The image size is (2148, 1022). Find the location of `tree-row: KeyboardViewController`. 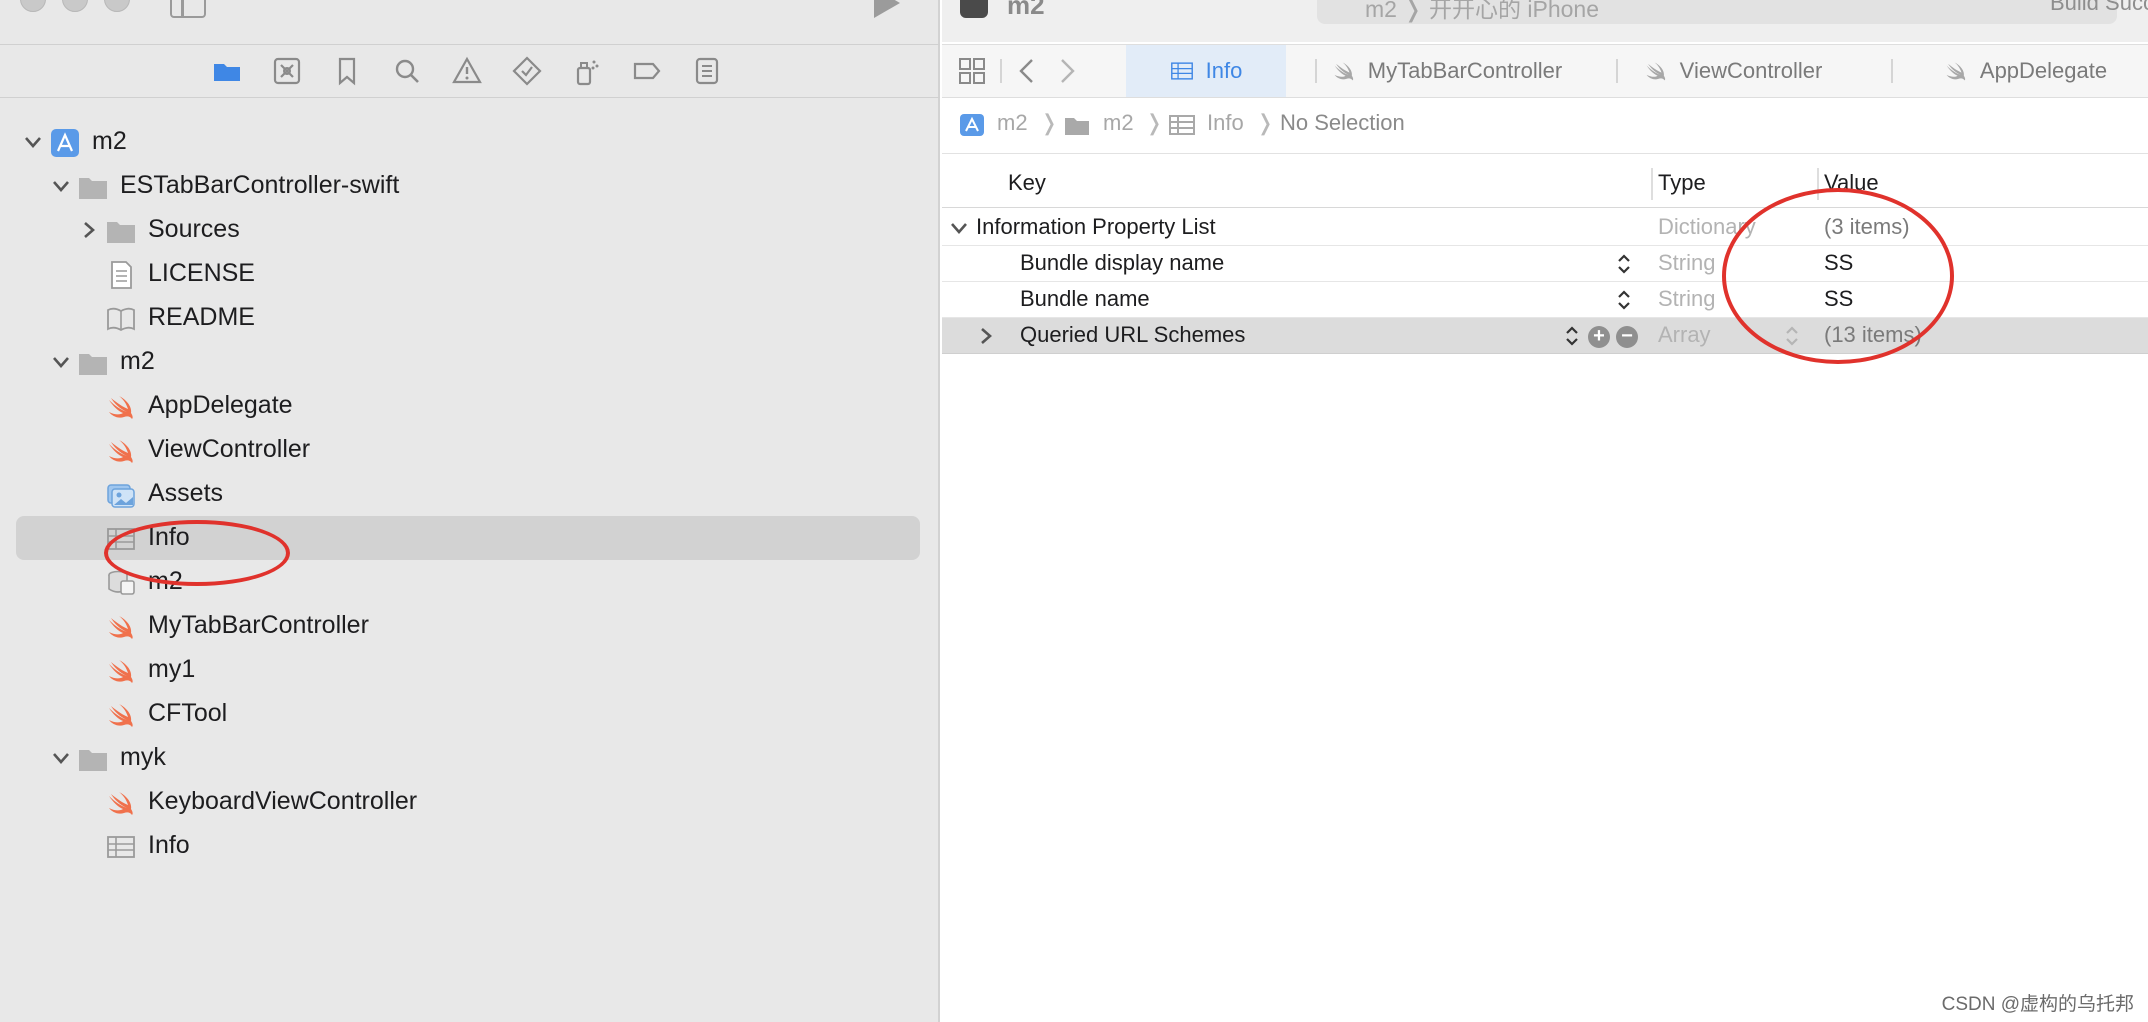

tree-row: KeyboardViewController is located at coordinates (468, 802).